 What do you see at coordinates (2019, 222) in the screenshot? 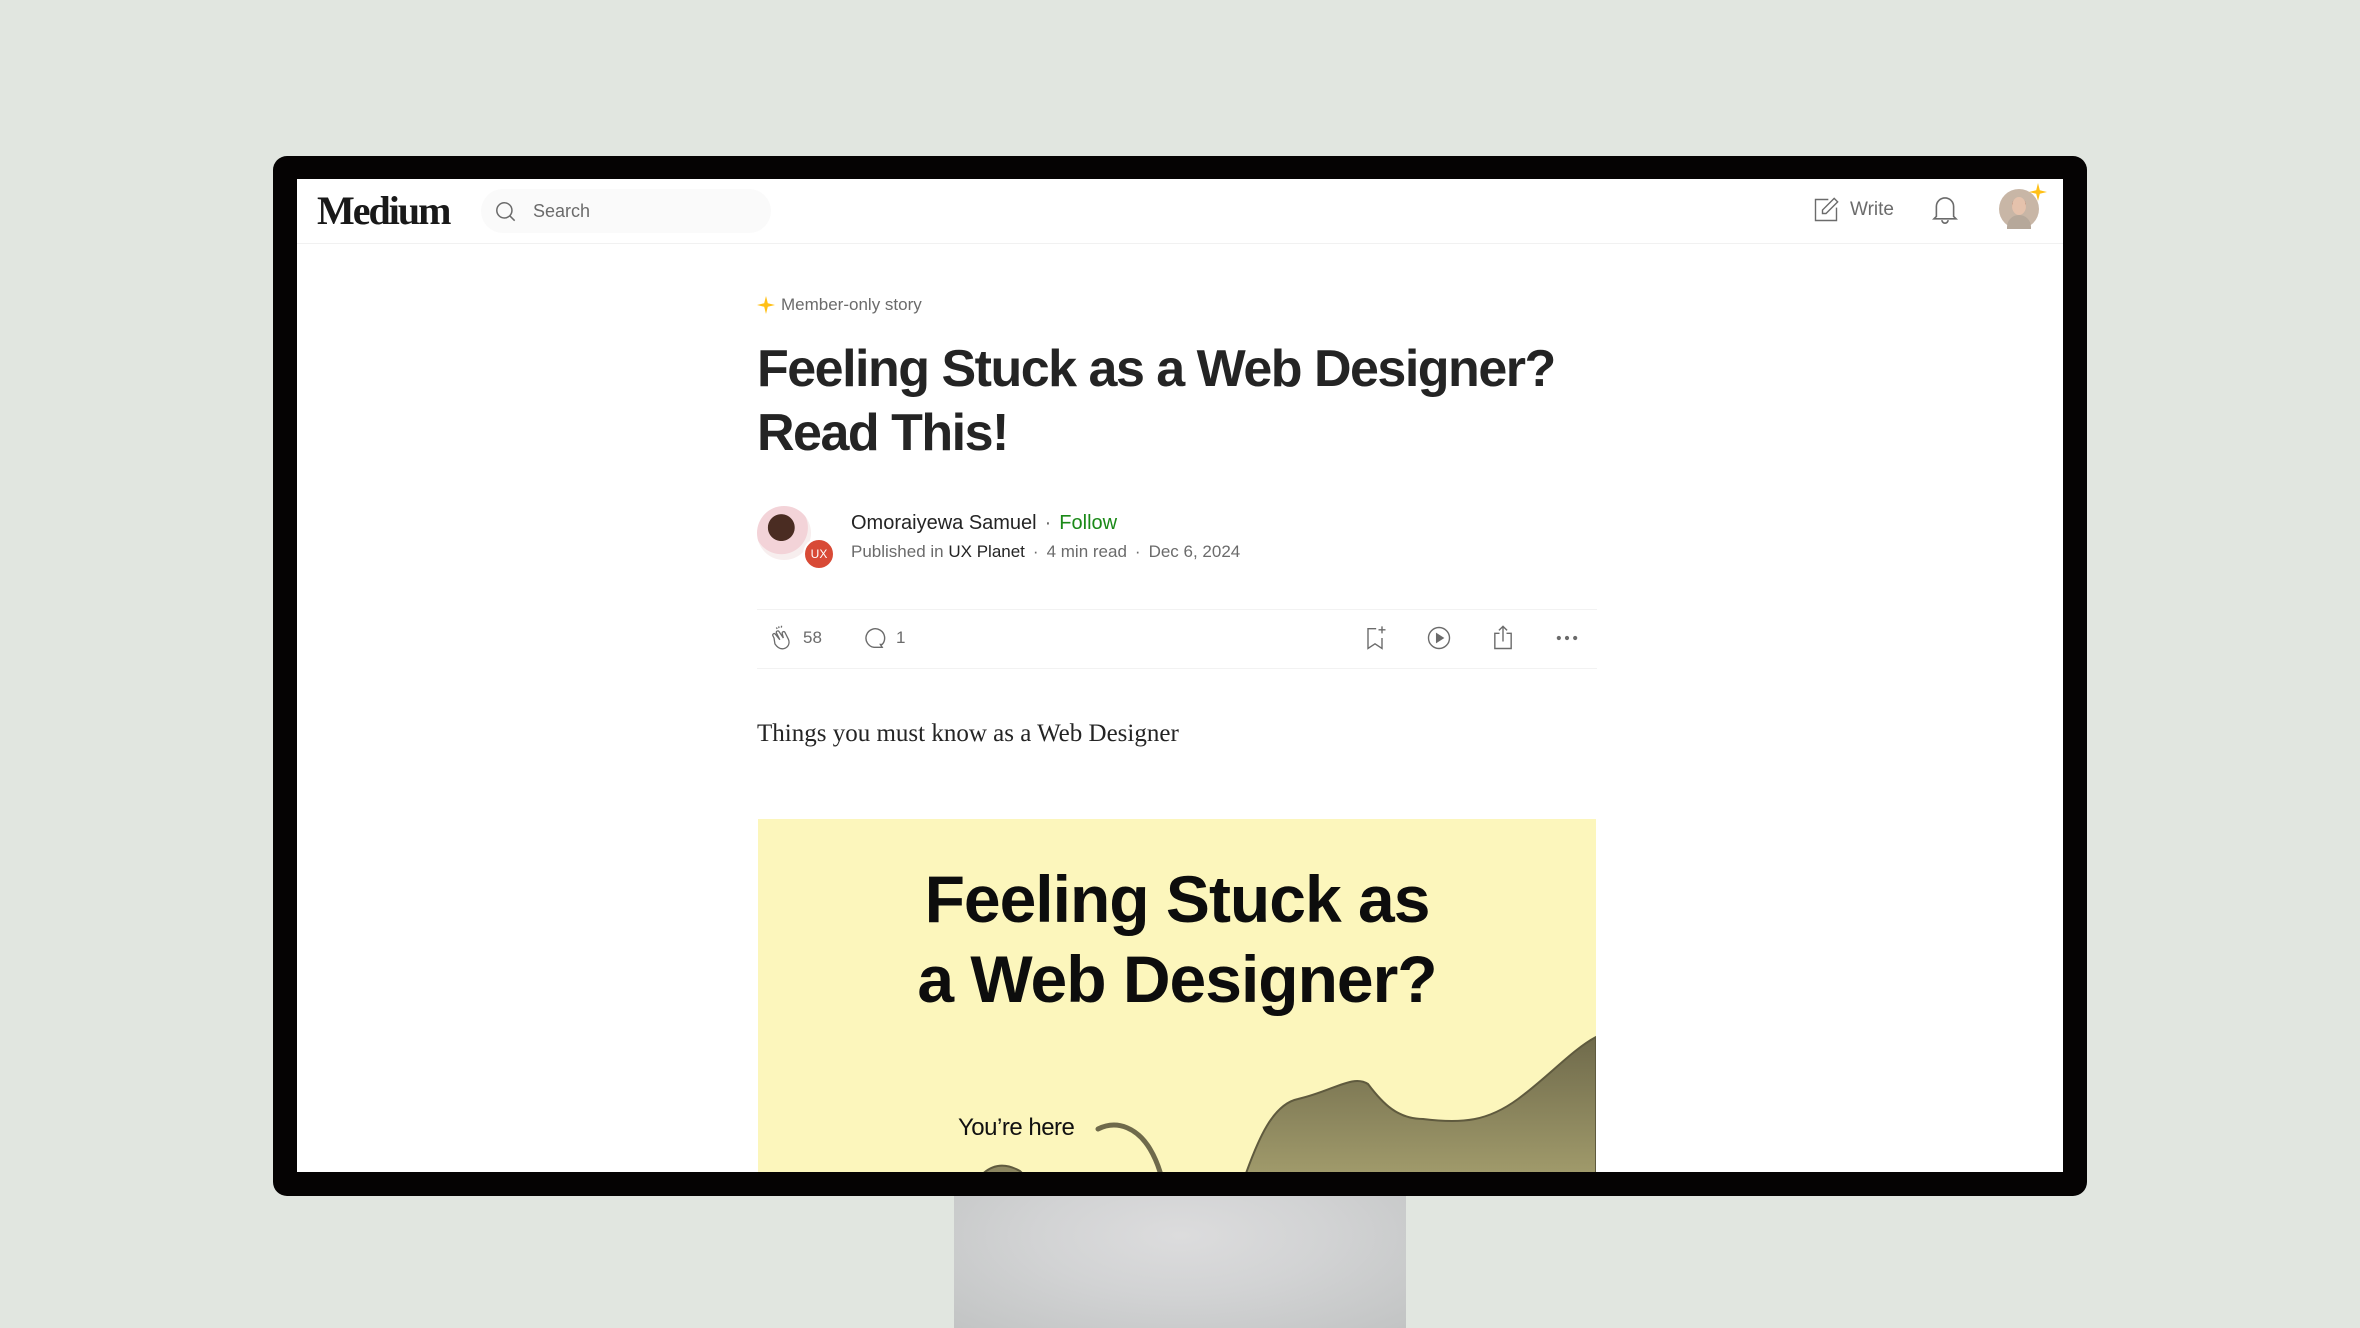
I see `avatar-body` at bounding box center [2019, 222].